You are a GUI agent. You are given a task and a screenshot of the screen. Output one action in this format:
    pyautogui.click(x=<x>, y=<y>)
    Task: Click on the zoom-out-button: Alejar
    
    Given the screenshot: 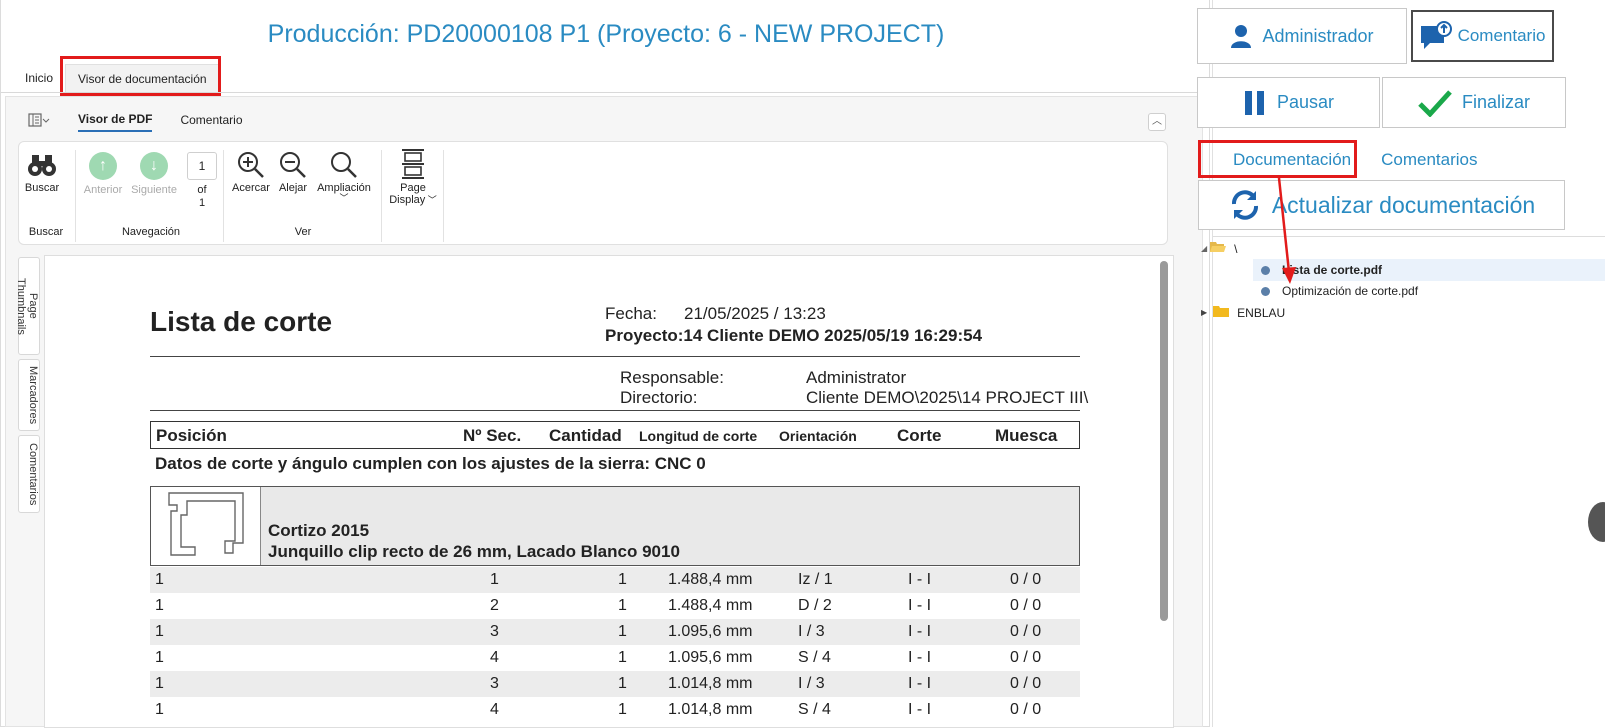 What is the action you would take?
    pyautogui.click(x=293, y=172)
    